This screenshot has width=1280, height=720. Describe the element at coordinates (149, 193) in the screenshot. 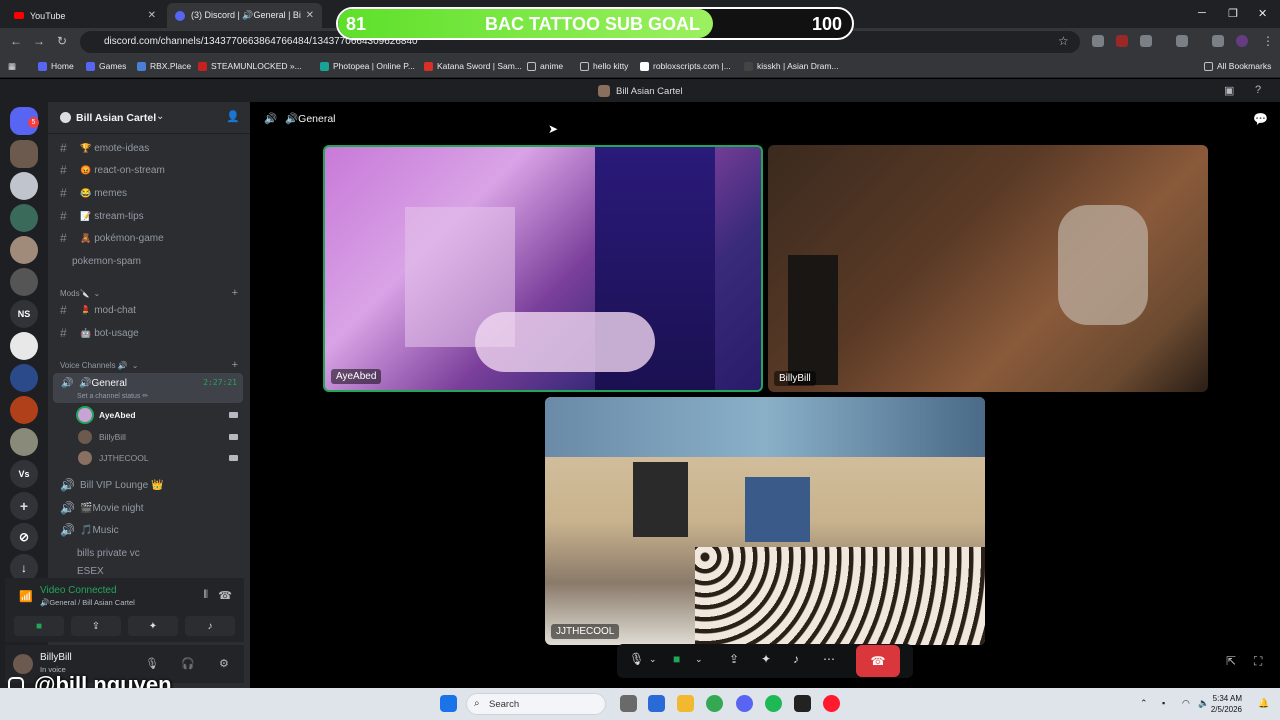

I see `channel-item: # 😂 memes` at that location.